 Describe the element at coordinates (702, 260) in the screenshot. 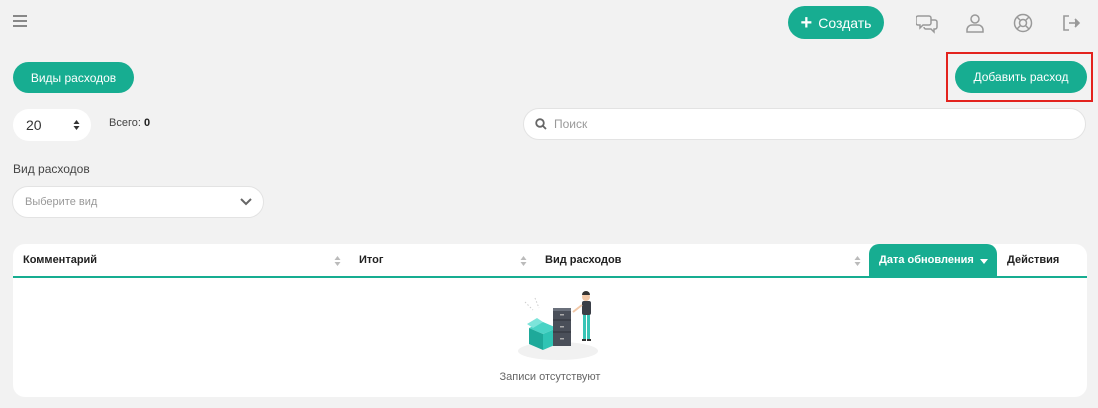

I see `column-header-expense-type: Вид расходов` at that location.